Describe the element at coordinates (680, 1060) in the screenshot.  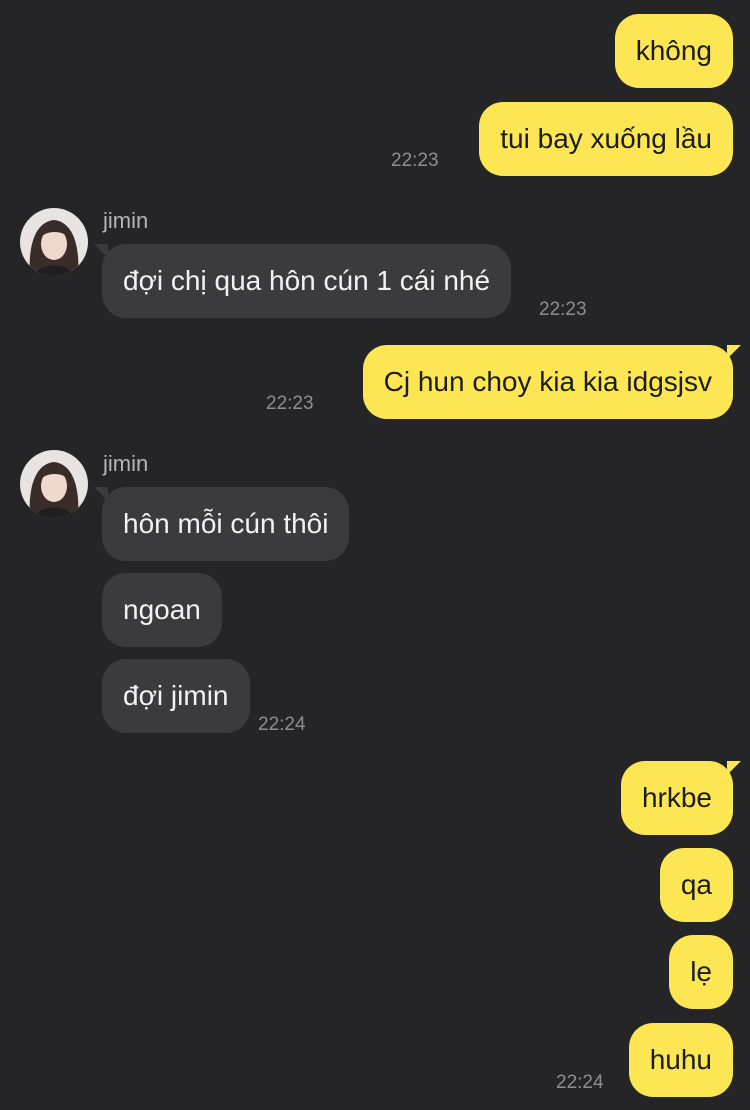
I see `outgoing-message-bubble: huhu` at that location.